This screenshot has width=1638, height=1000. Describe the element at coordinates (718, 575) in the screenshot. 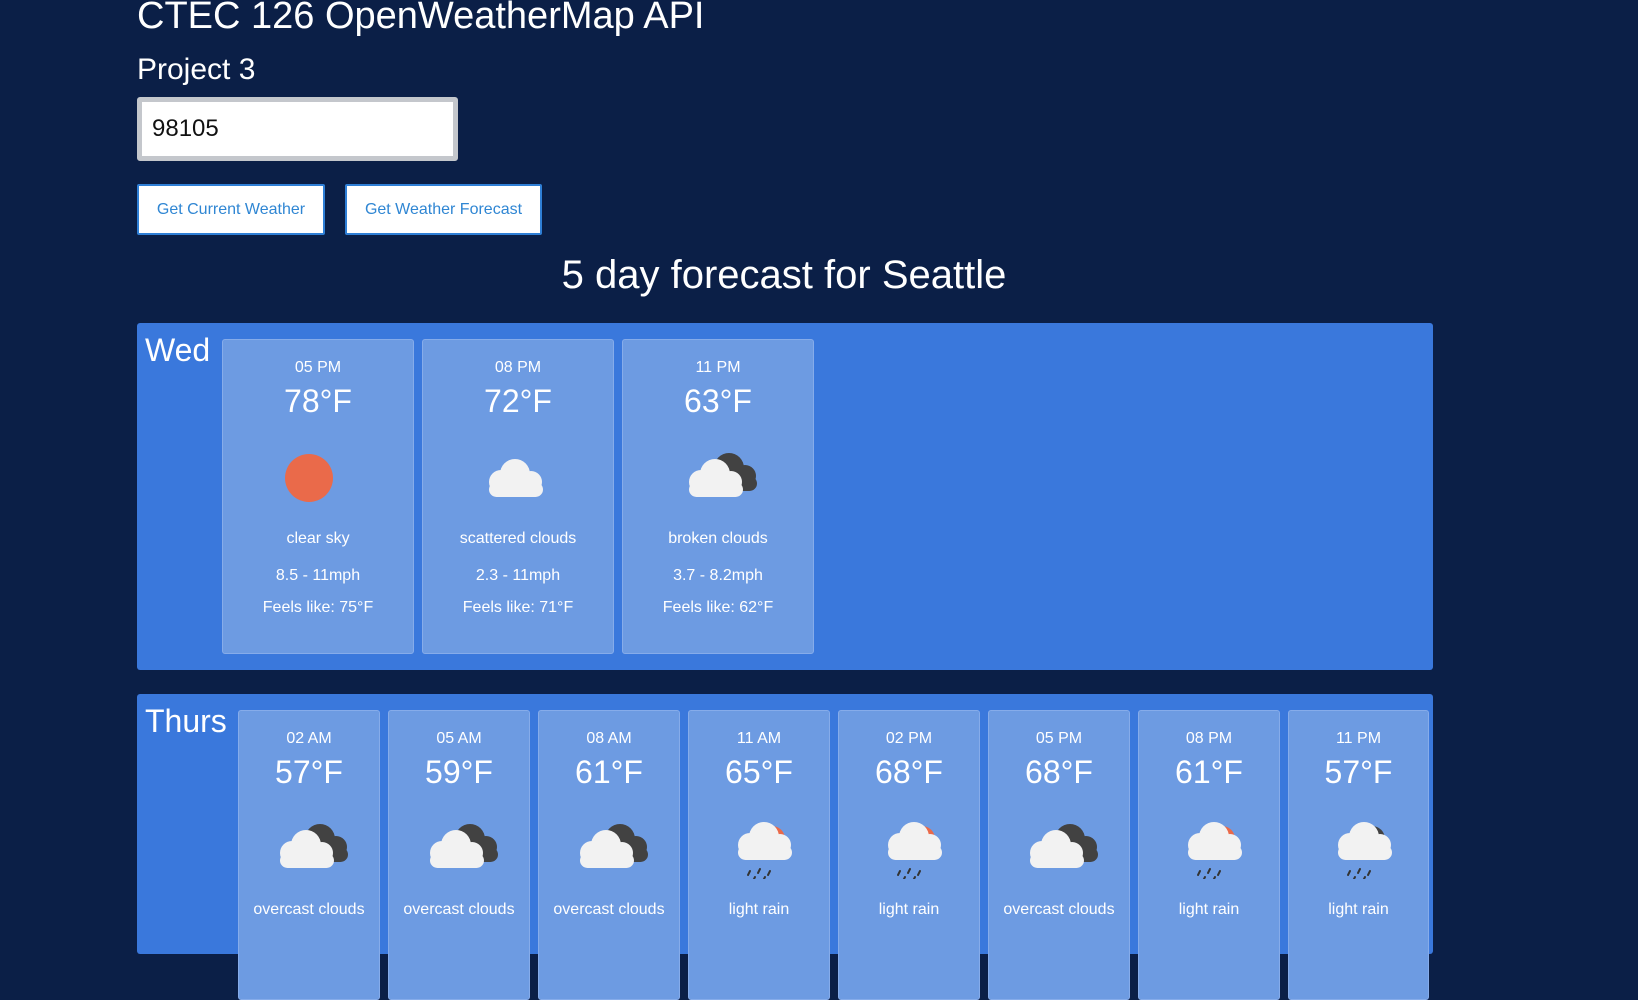

I see `forecast-wind: 3.7 - 8.2mph` at that location.